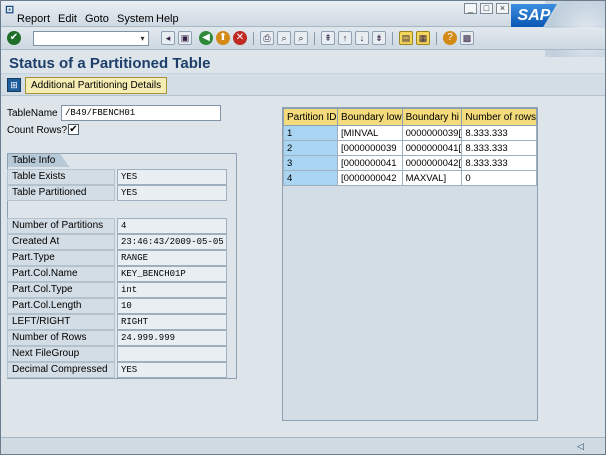  What do you see at coordinates (172, 290) in the screenshot?
I see `part-col-type-value: int` at bounding box center [172, 290].